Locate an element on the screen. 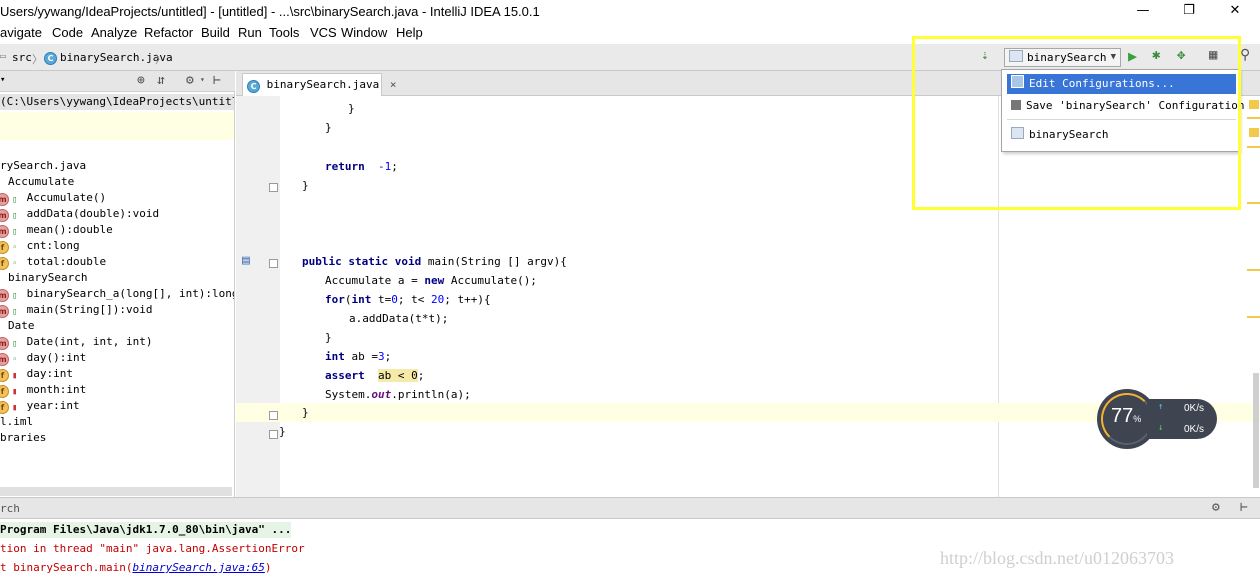 The image size is (1260, 579). tree-item: binarySearch is located at coordinates (47, 278).